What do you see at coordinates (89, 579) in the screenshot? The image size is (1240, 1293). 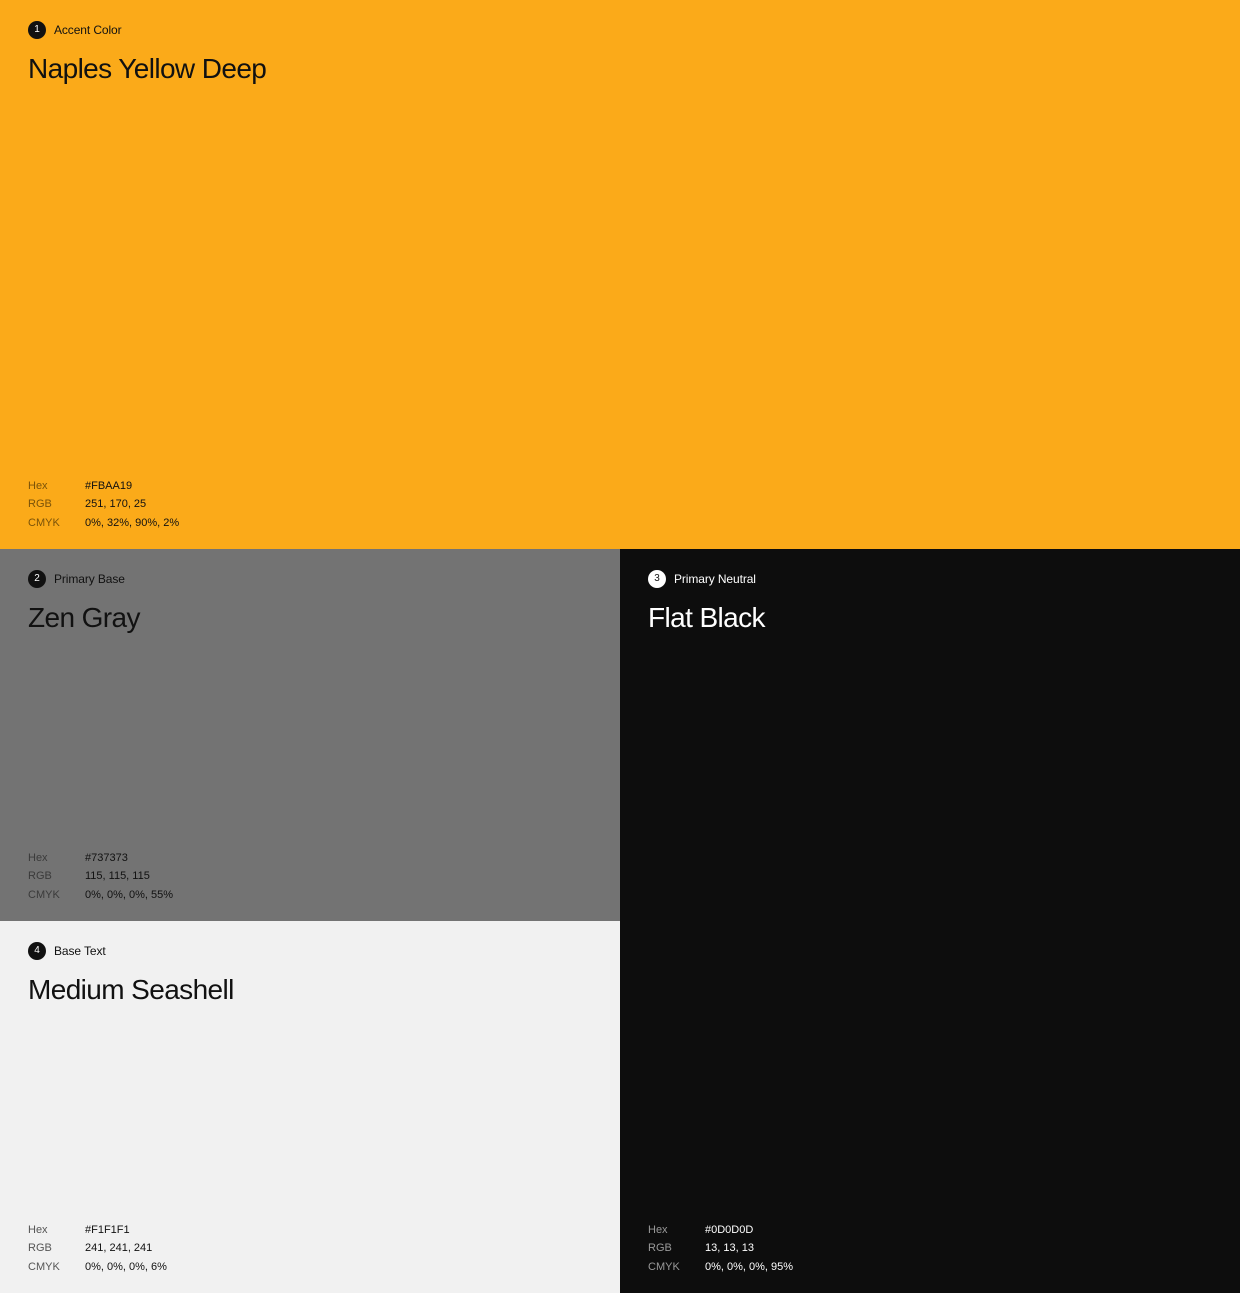 I see `swatch-role: Primary Base` at bounding box center [89, 579].